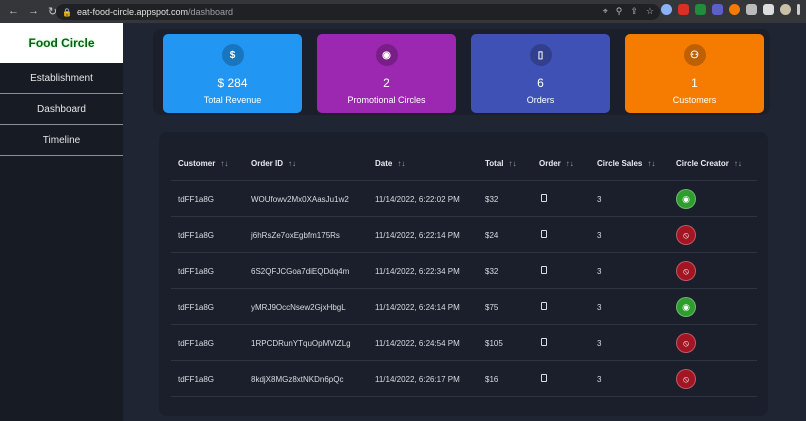 The height and width of the screenshot is (421, 806). Describe the element at coordinates (494, 343) in the screenshot. I see `total-cell: $105` at that location.